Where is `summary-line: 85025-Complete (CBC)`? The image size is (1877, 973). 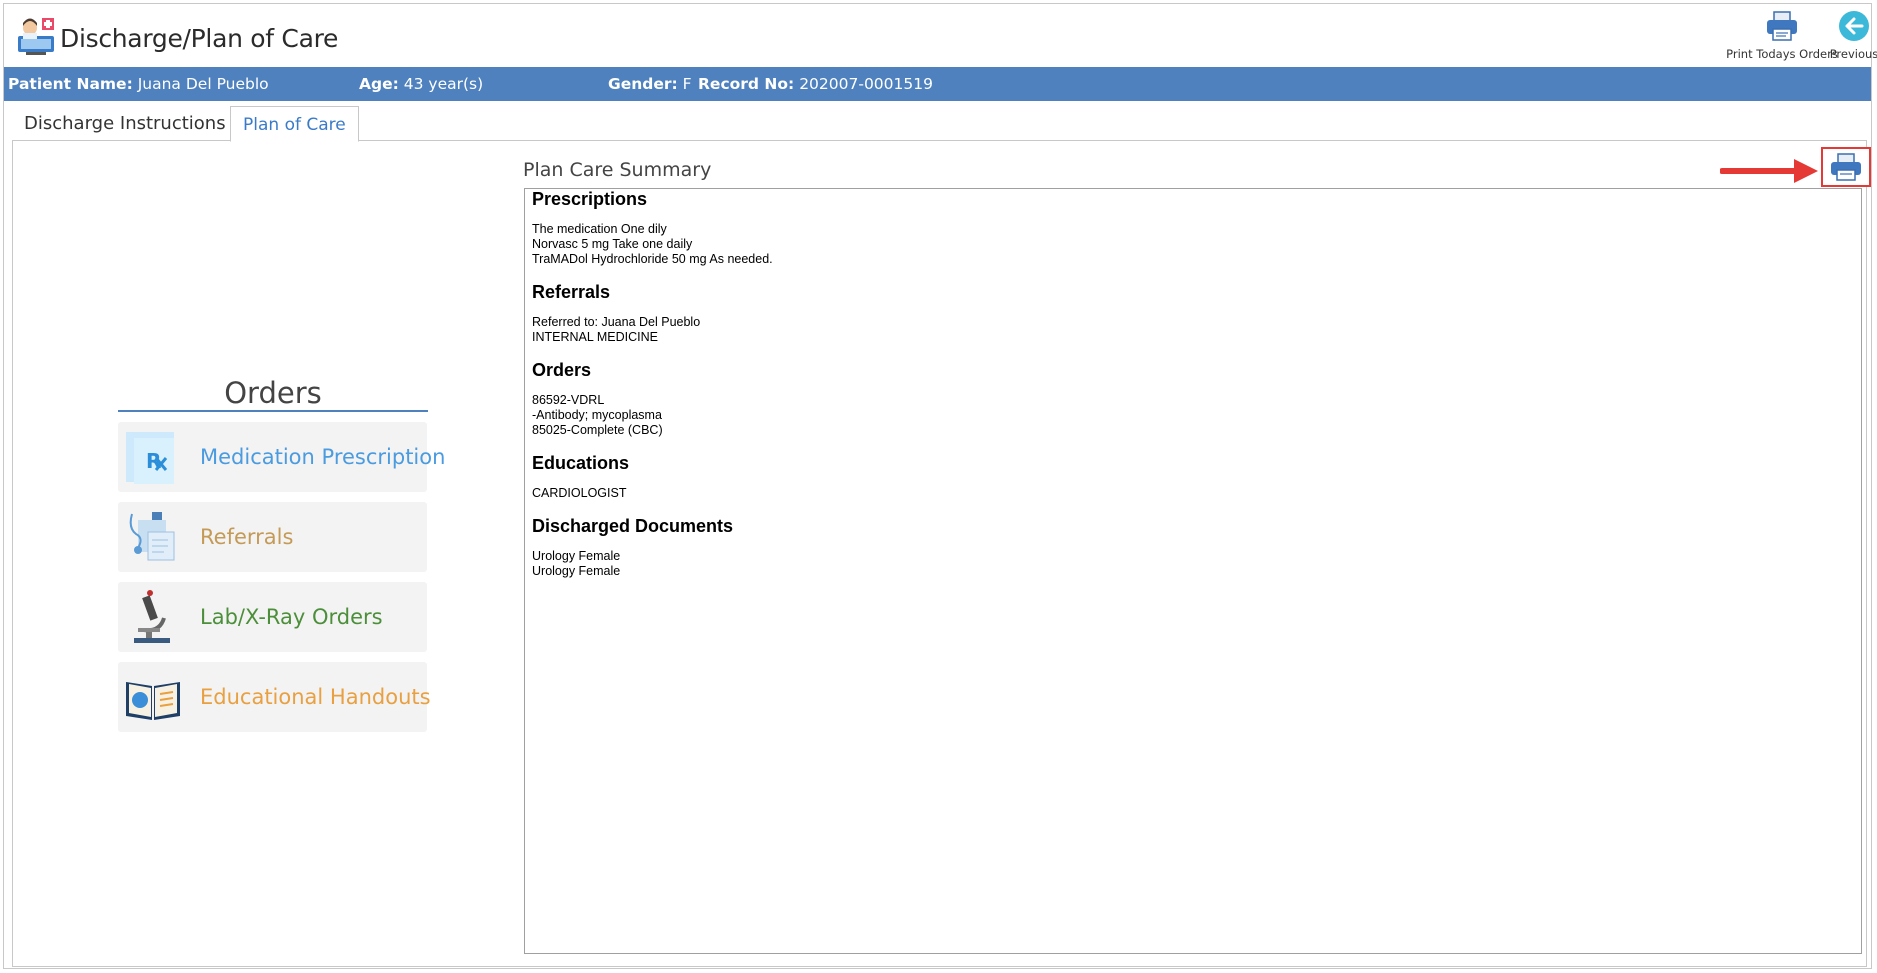 summary-line: 85025-Complete (CBC) is located at coordinates (597, 430).